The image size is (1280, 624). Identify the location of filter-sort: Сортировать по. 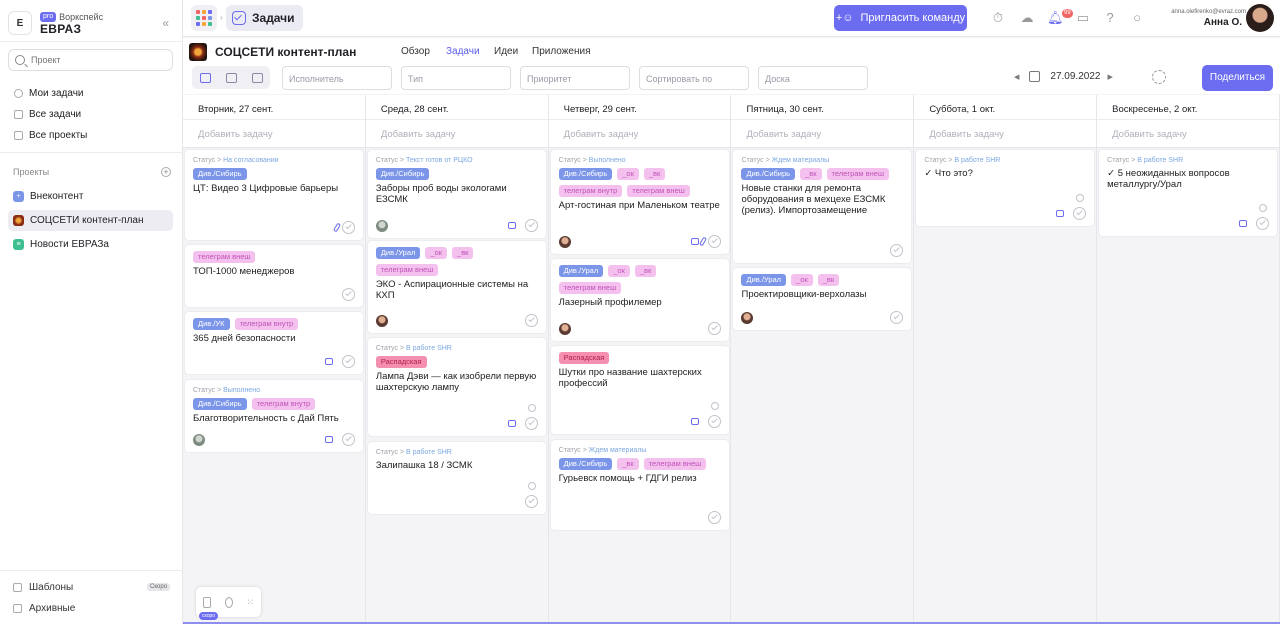
(694, 78).